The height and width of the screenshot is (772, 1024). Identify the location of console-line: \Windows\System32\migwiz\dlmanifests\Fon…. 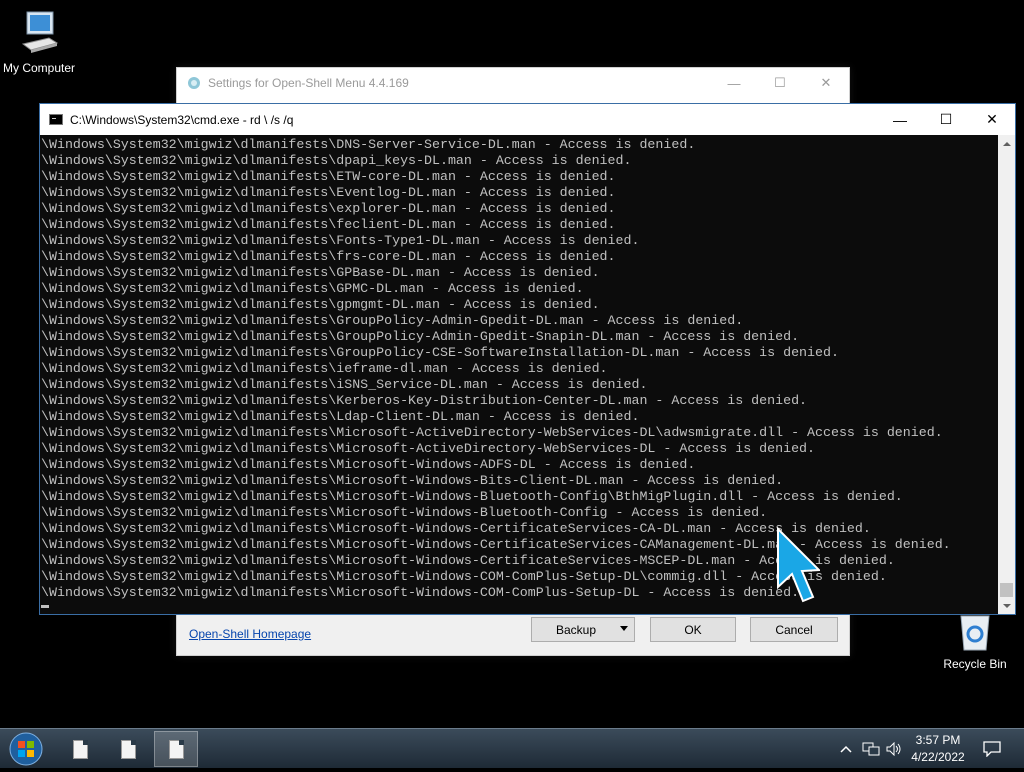
(340, 240).